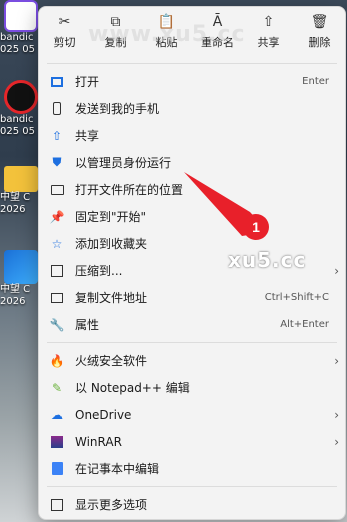  I want to click on bandicam-logo-icon, so click(21, 16).